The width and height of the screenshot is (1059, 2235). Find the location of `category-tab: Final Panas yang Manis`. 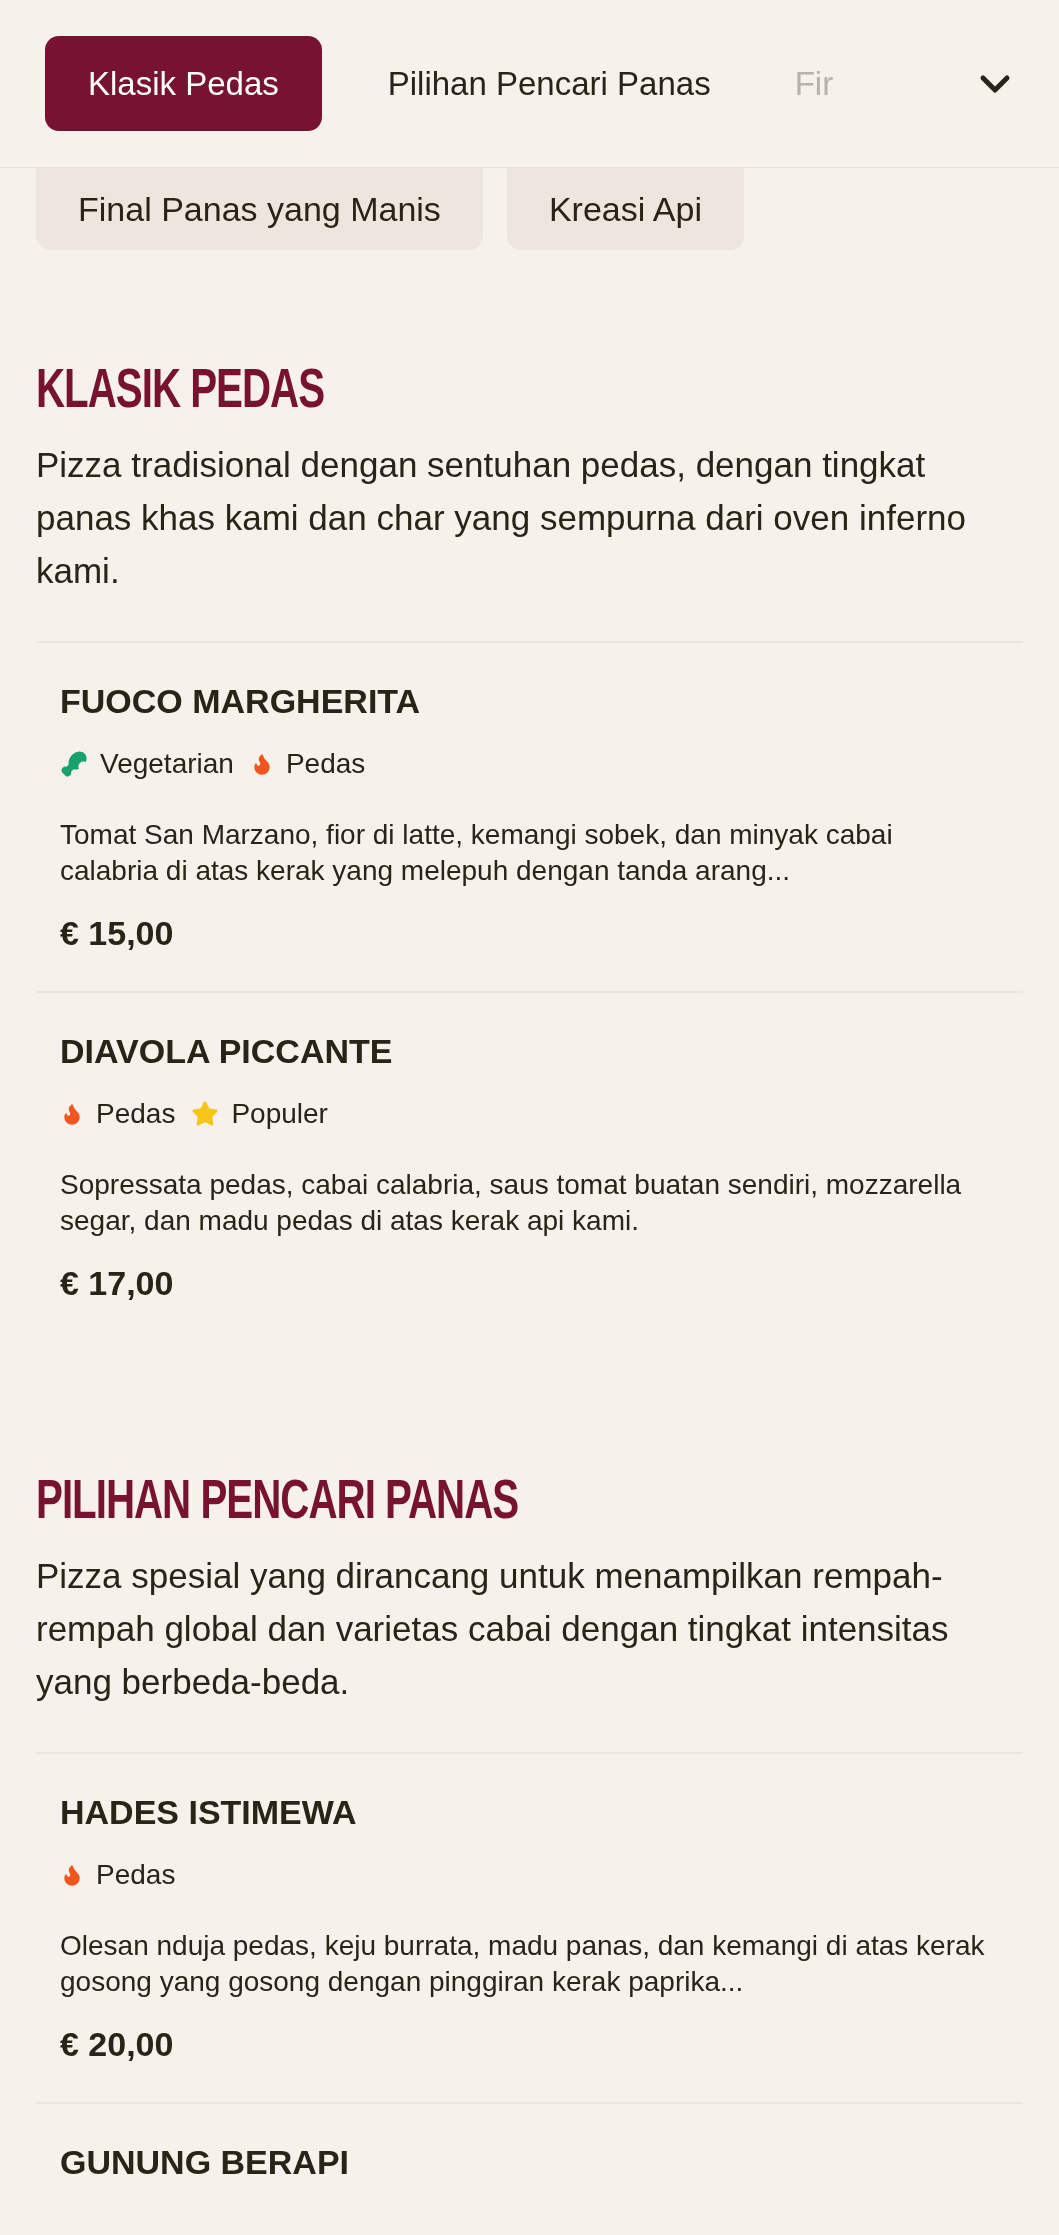

category-tab: Final Panas yang Manis is located at coordinates (259, 209).